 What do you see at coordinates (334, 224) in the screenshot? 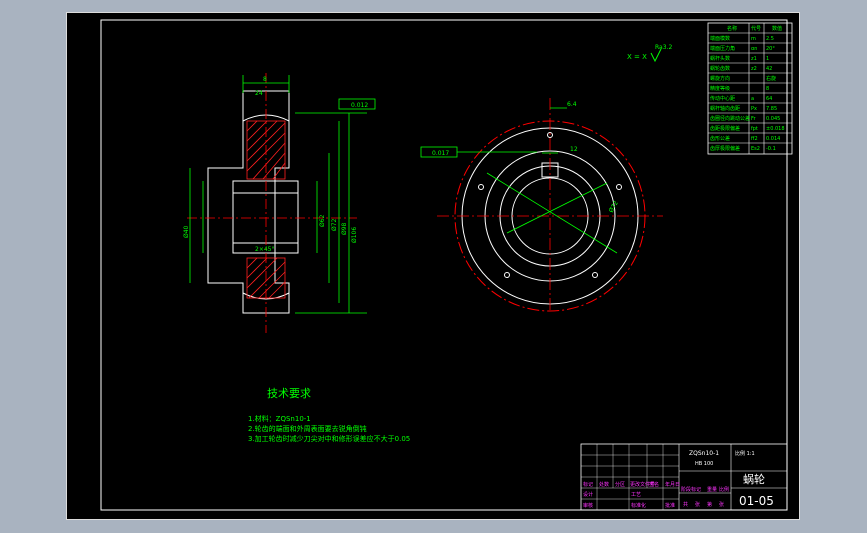
I see `dim-hub-label: Ø72` at bounding box center [334, 224].